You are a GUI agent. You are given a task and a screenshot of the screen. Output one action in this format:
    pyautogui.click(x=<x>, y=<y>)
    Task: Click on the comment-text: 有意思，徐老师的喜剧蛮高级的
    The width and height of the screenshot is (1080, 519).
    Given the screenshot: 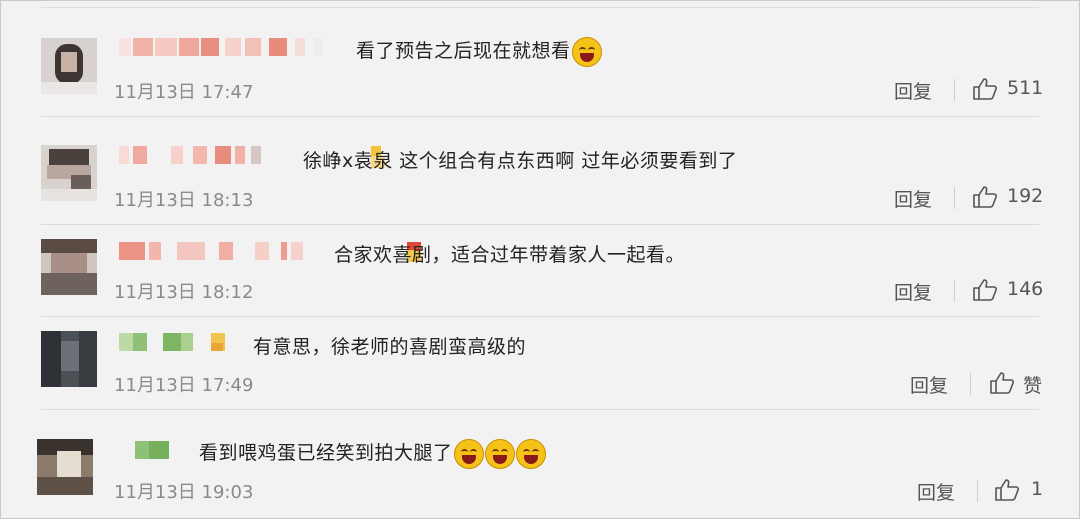 What is the action you would take?
    pyautogui.click(x=390, y=347)
    